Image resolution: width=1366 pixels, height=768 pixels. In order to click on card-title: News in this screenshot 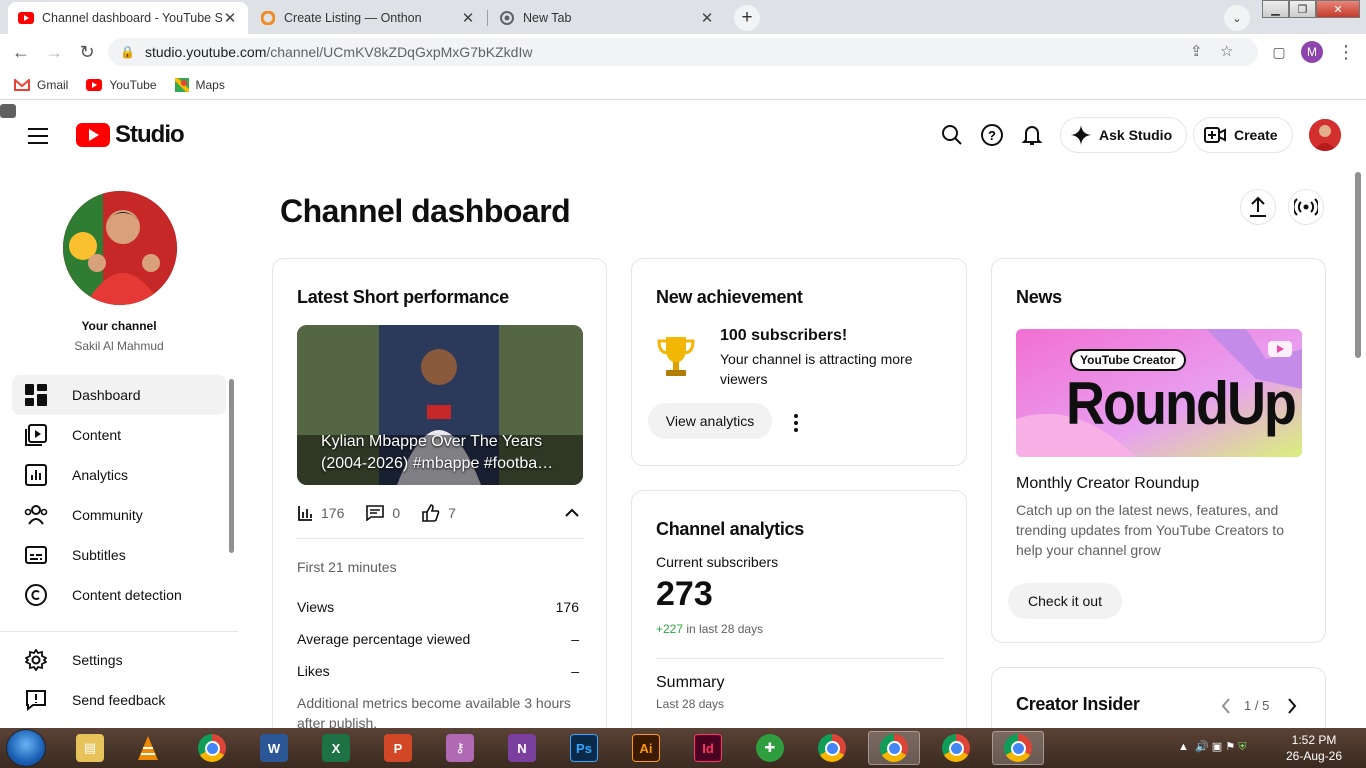, I will do `click(1039, 297)`.